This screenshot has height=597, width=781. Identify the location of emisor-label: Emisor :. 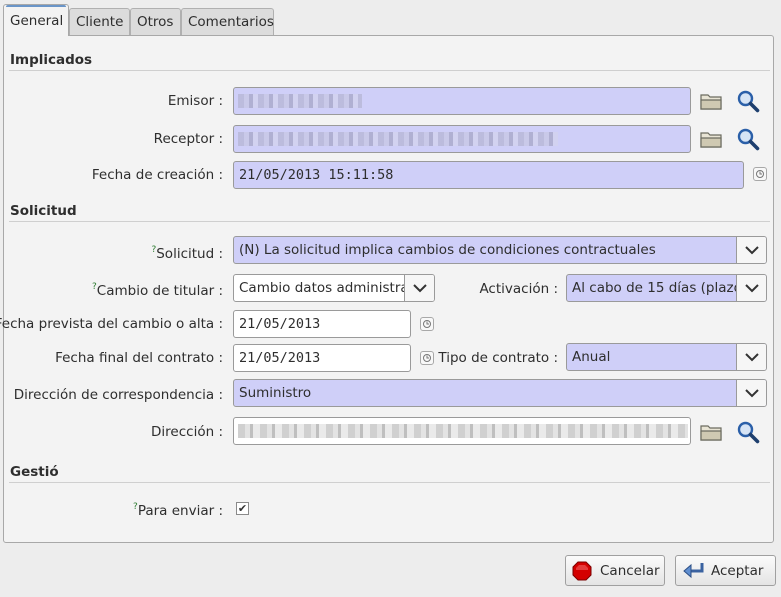
(195, 101).